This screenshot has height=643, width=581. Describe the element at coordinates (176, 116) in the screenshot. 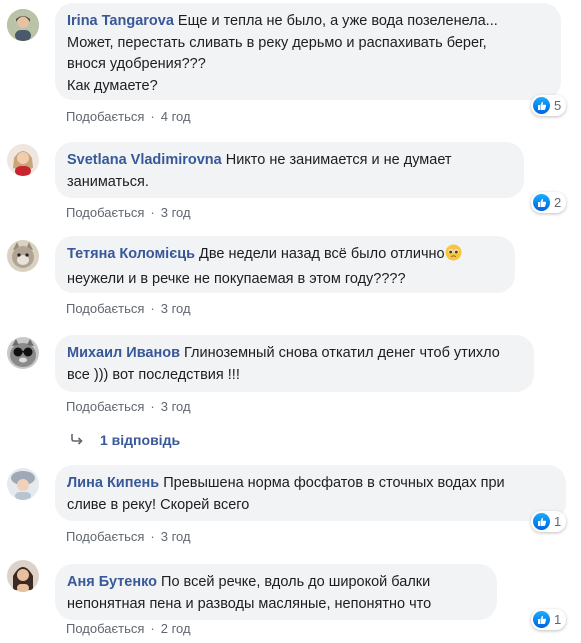

I see `timestamp: 4 год` at that location.